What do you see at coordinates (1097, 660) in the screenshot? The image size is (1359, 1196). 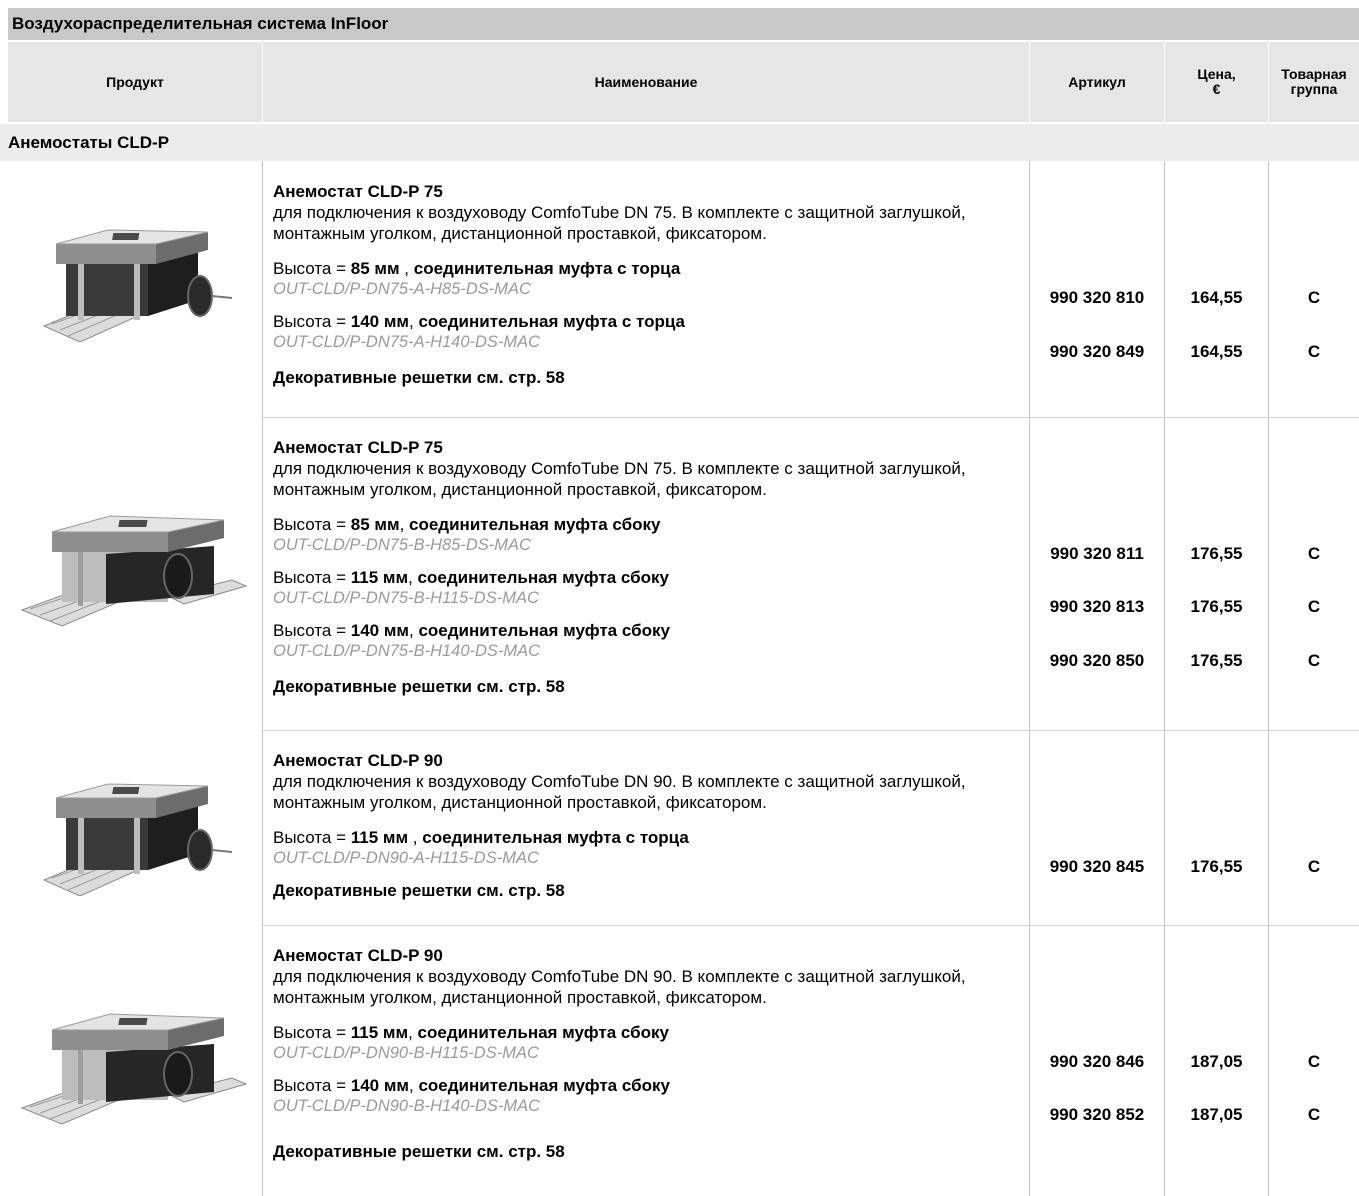 I see `article-number: 990 320 850` at bounding box center [1097, 660].